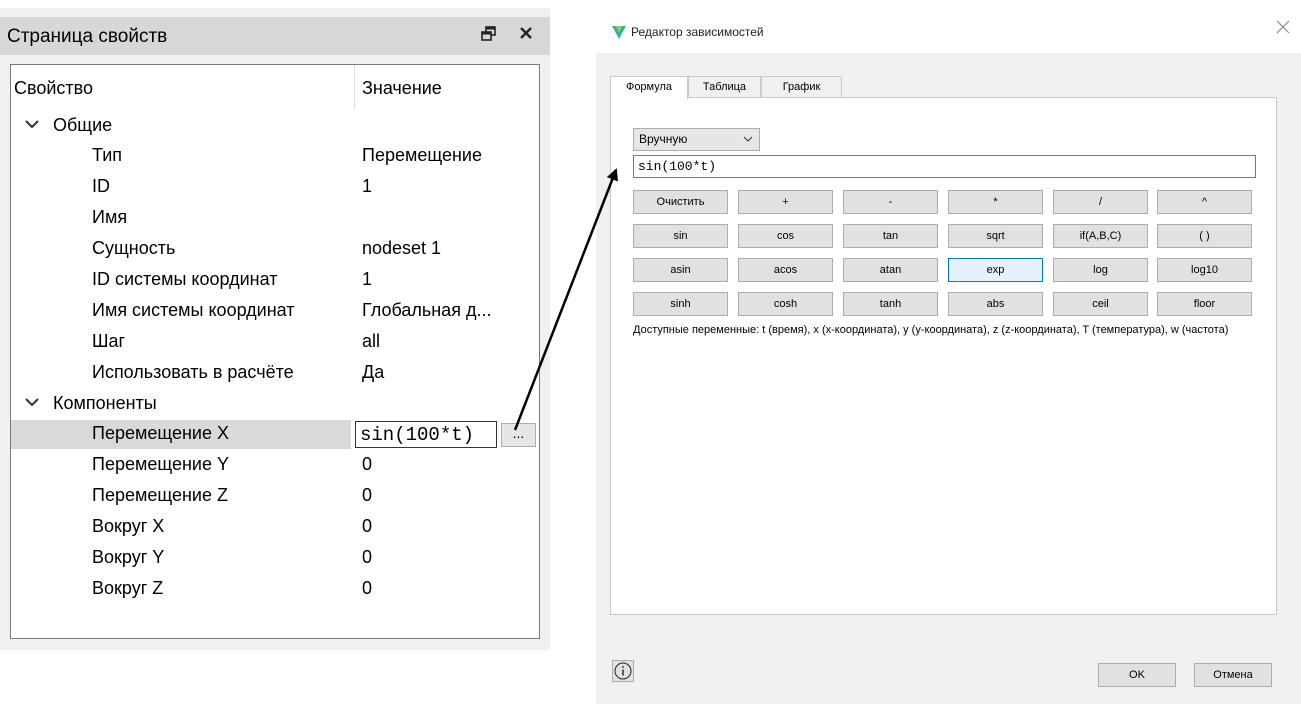 The image size is (1301, 704). Describe the element at coordinates (944, 166) in the screenshot. I see `formula-input: sin(100*t)` at that location.